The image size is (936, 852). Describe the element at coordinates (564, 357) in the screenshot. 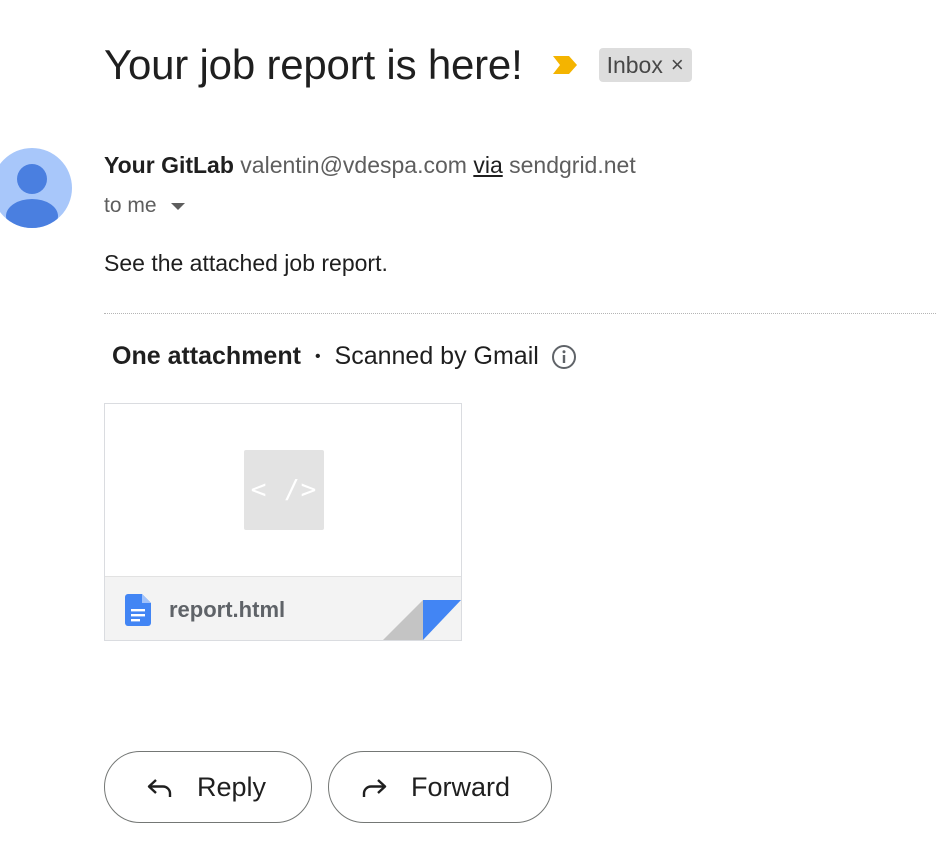

I see `info-icon` at that location.